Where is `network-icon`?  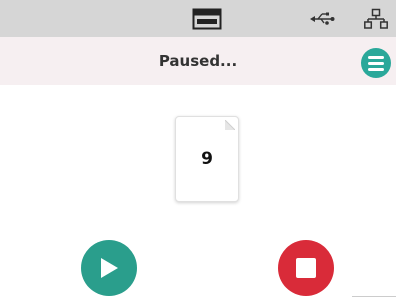 network-icon is located at coordinates (376, 18).